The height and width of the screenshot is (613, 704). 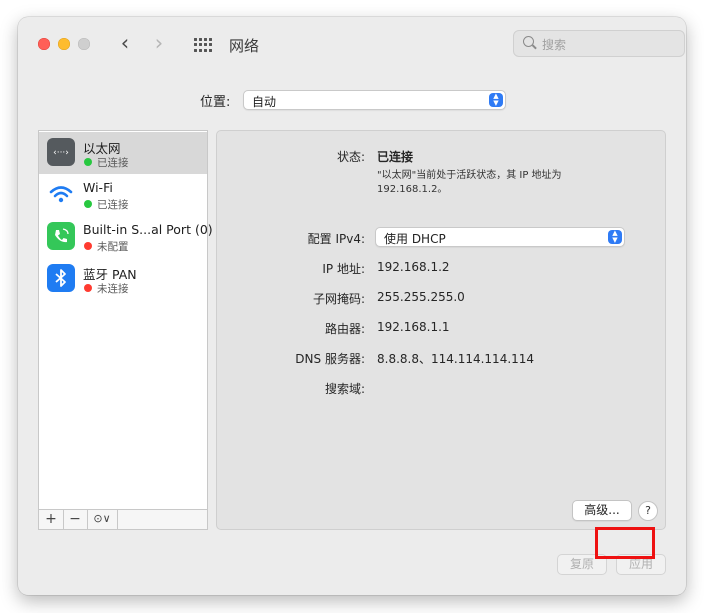 I want to click on router-value: 192.168.1.1, so click(x=413, y=327).